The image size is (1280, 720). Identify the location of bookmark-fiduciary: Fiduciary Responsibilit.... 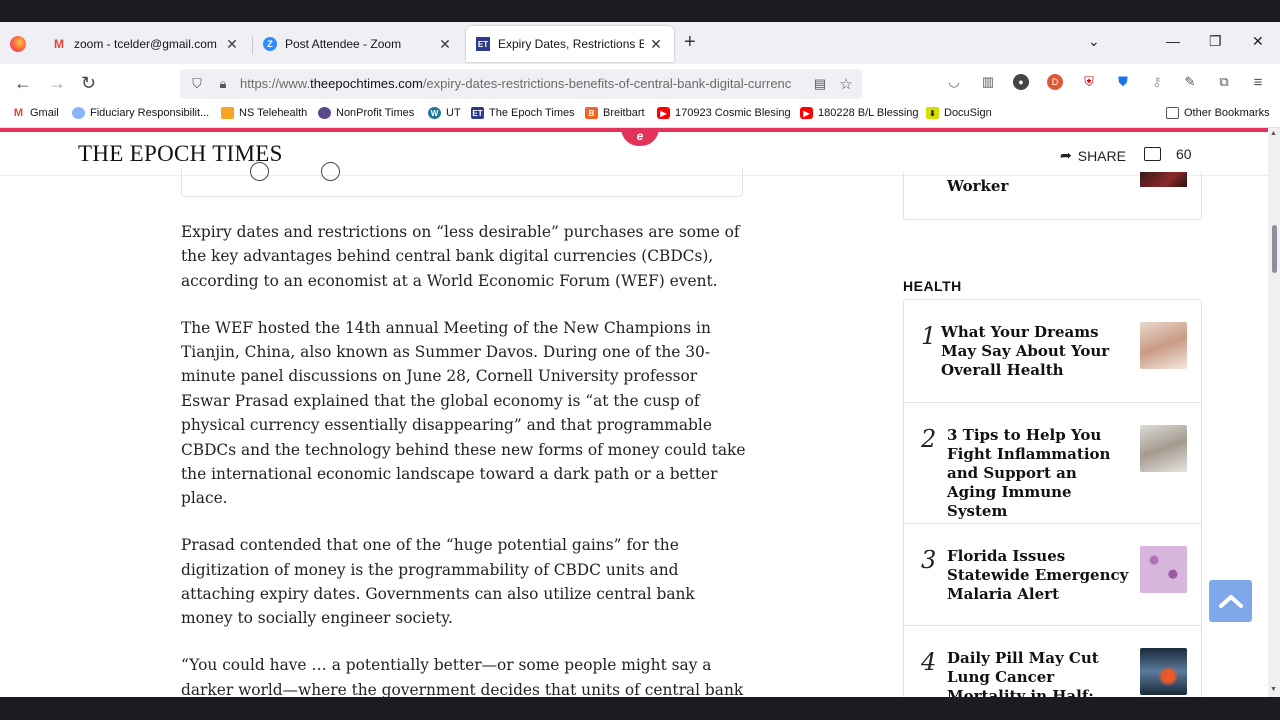
(140, 113).